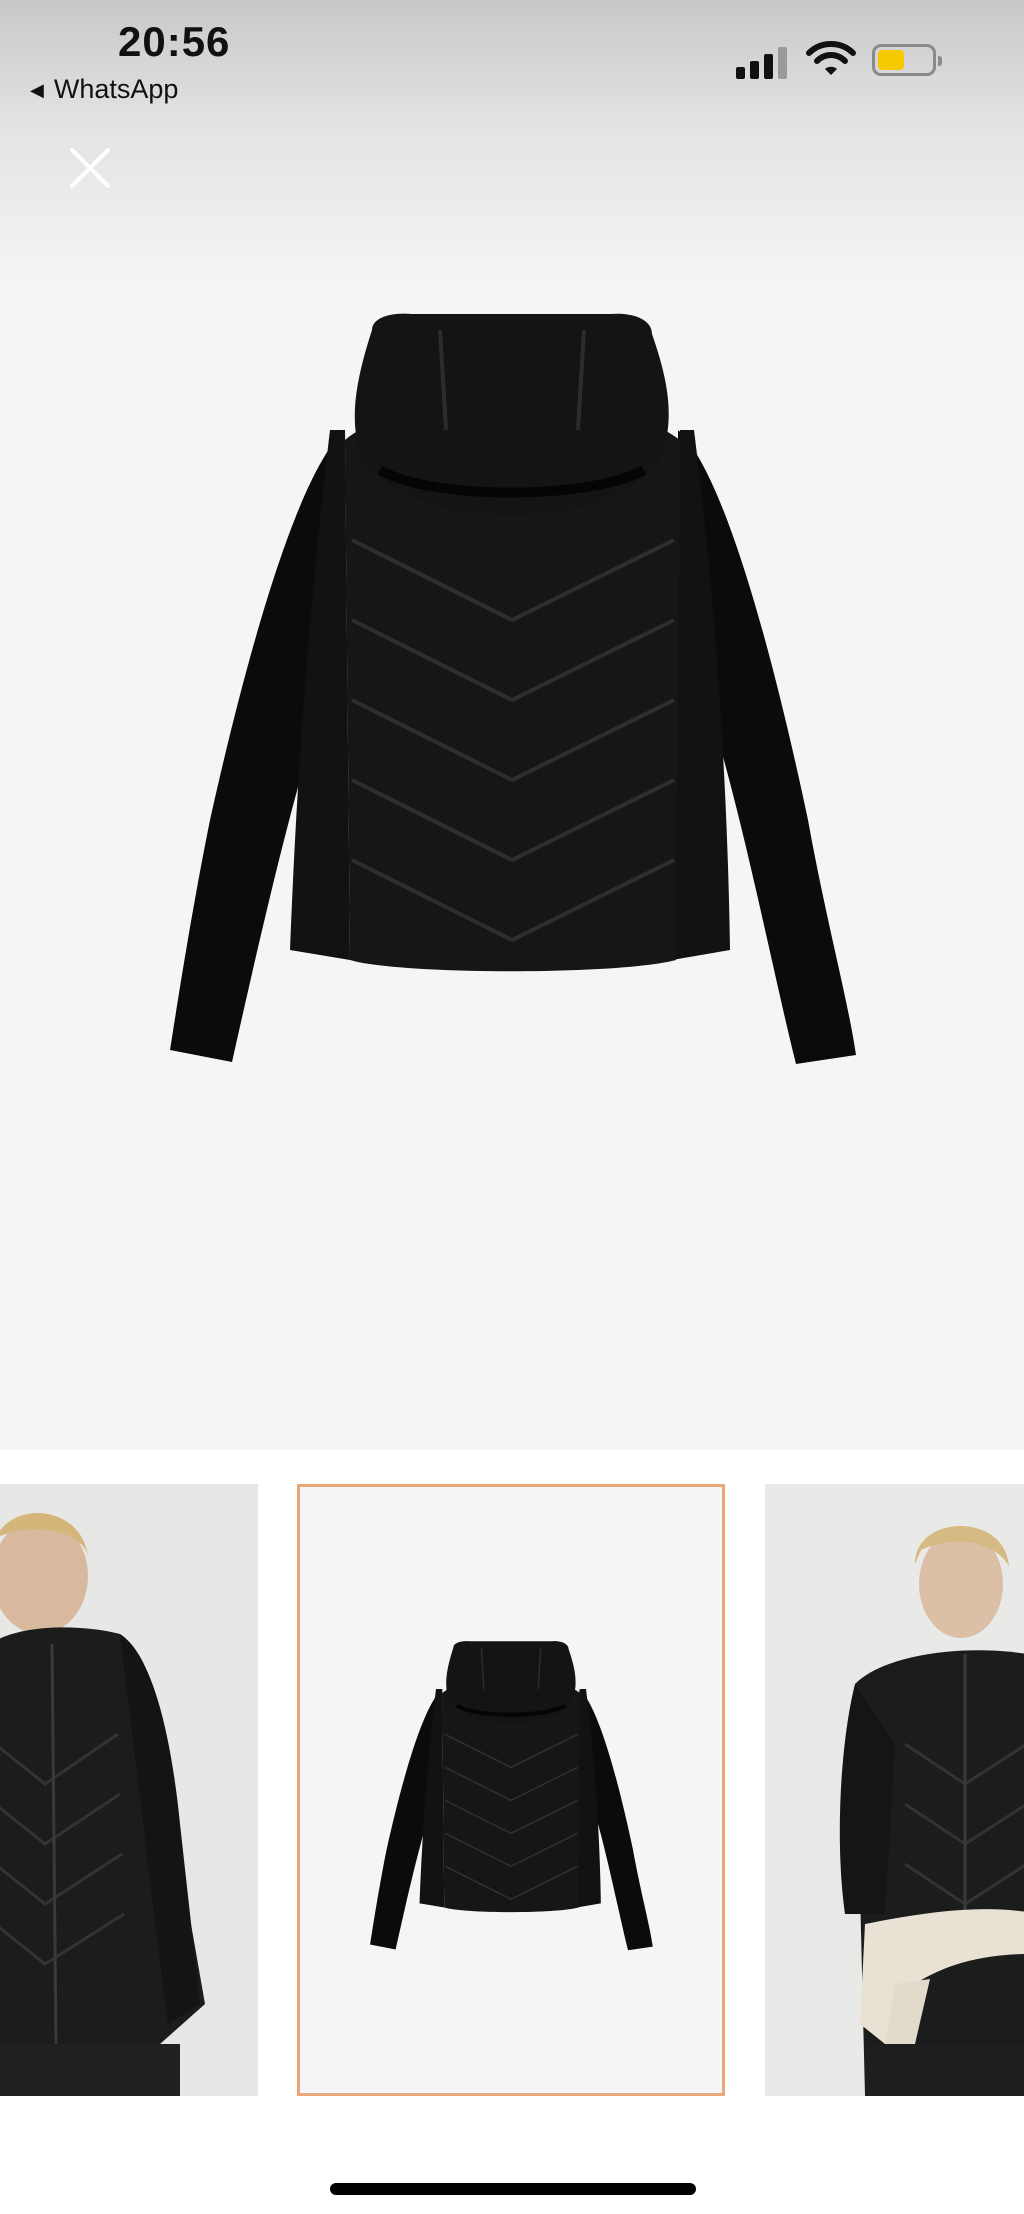  What do you see at coordinates (763, 62) in the screenshot?
I see `cellular-signal-icon` at bounding box center [763, 62].